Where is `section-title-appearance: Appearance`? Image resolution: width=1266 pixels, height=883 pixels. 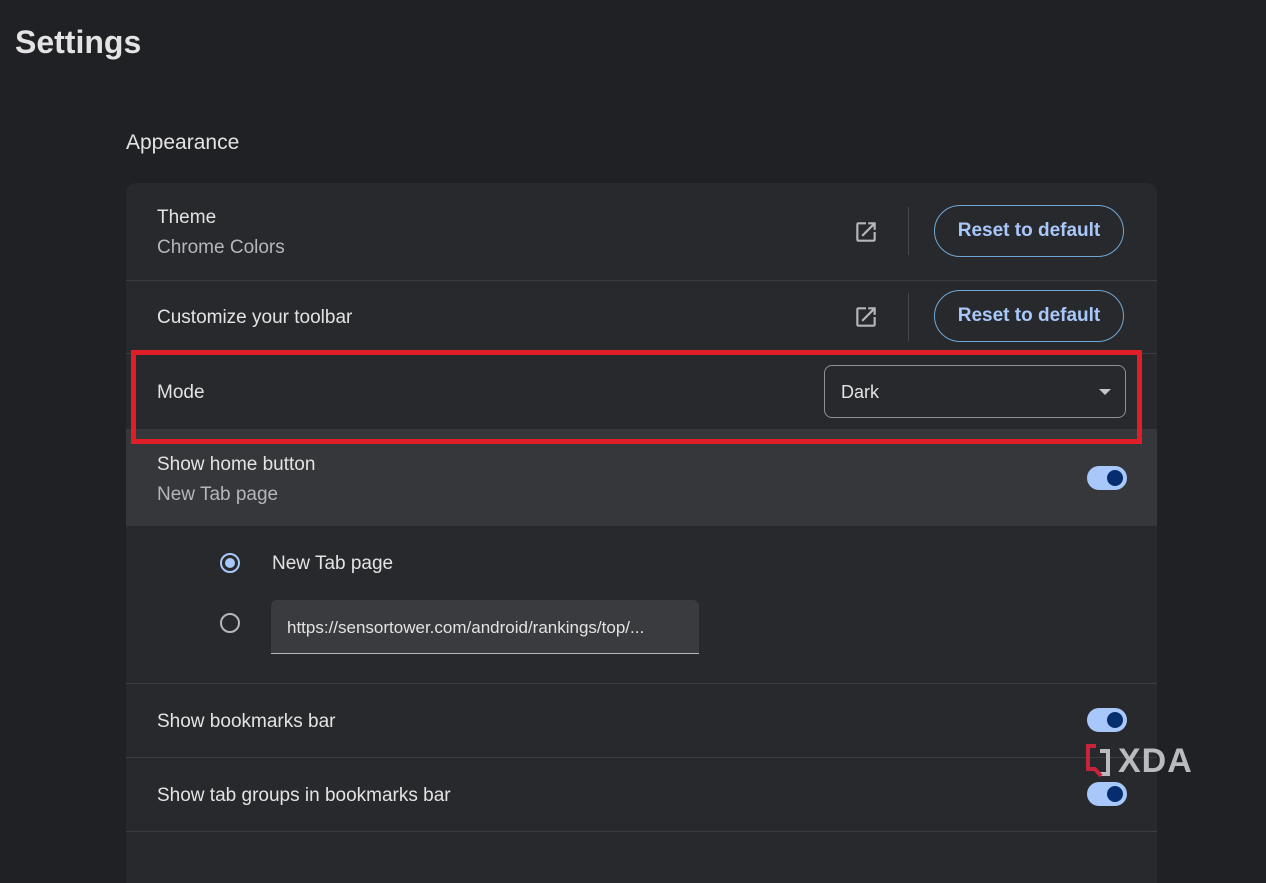 section-title-appearance: Appearance is located at coordinates (183, 142).